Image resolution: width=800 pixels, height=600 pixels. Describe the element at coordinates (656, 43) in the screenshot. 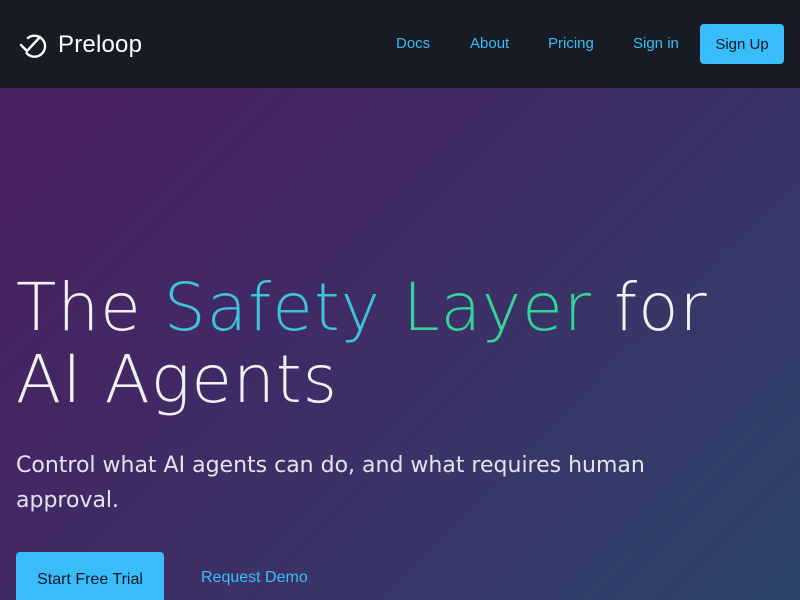

I see `nav-link-sign-in: Sign in` at that location.